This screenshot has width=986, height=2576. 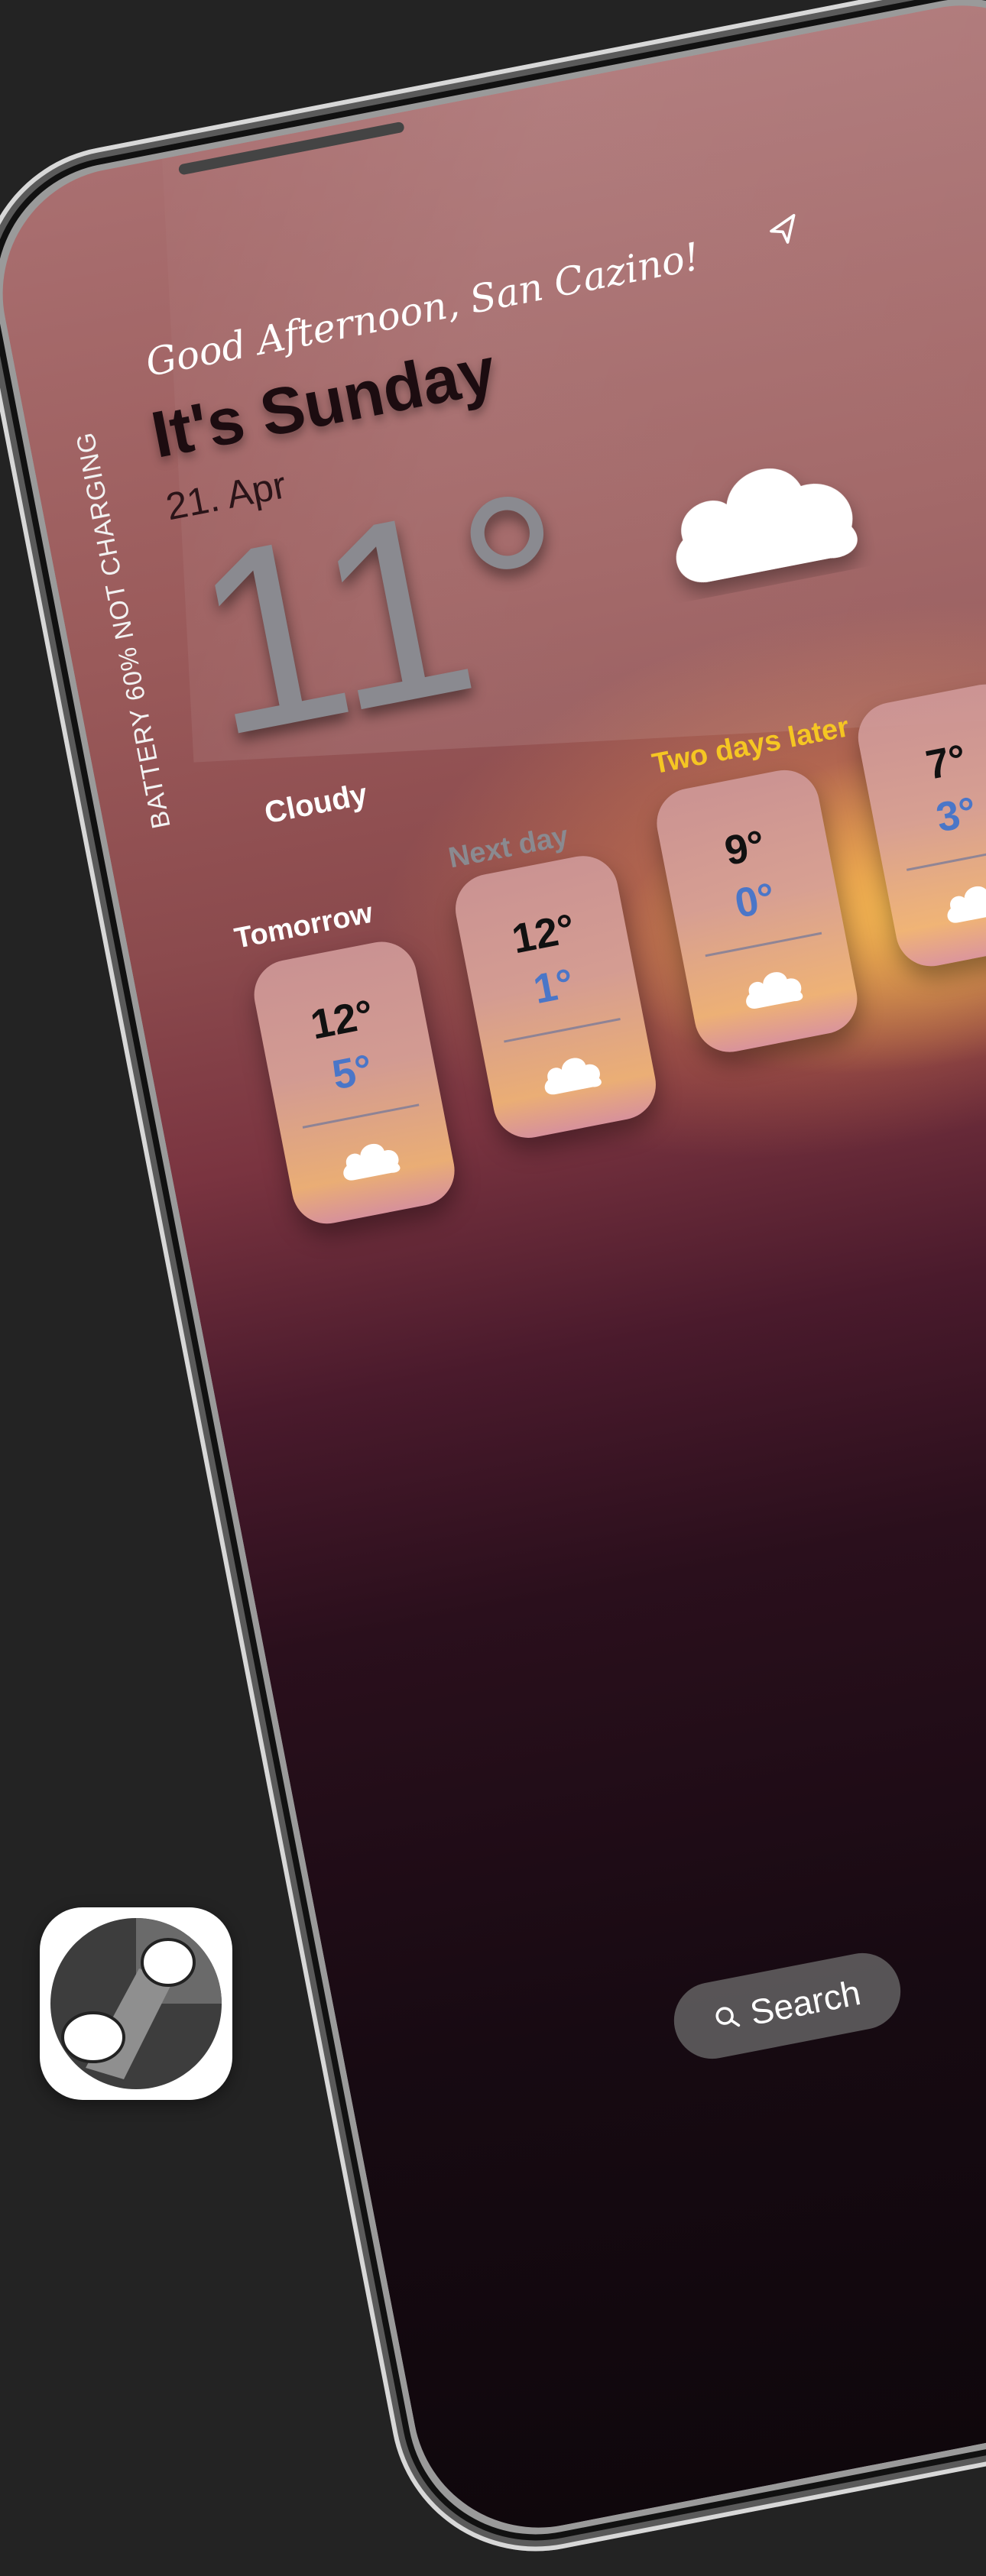 What do you see at coordinates (316, 804) in the screenshot?
I see `condition-text: Cloudy` at bounding box center [316, 804].